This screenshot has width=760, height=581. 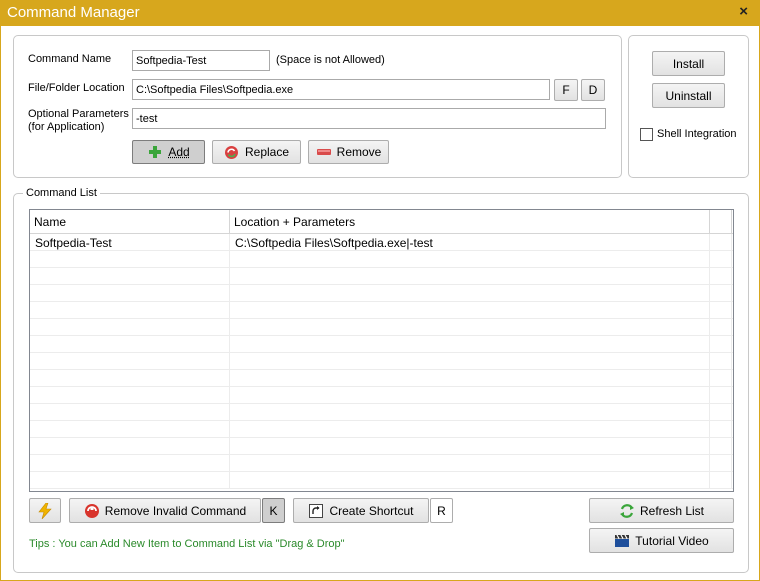 I want to click on column-header-location: Location + Parameters, so click(x=470, y=222).